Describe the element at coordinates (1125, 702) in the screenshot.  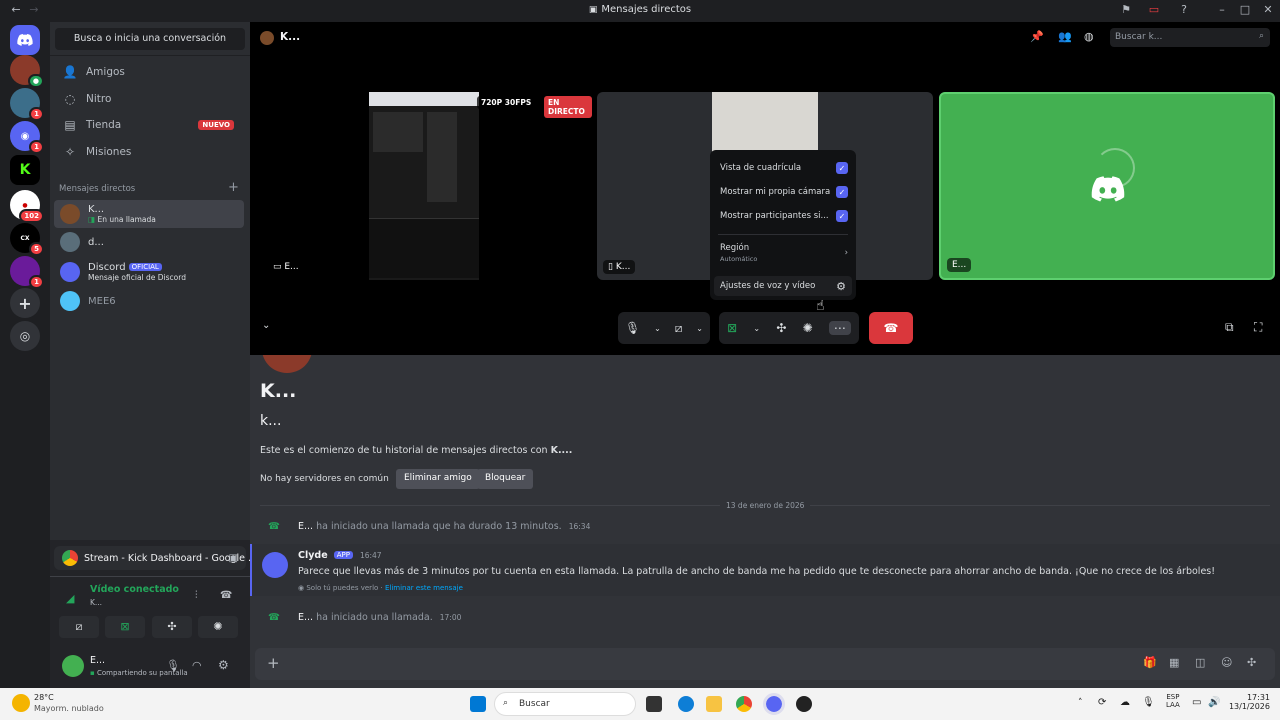
I see `cloud-icon: ☁` at that location.